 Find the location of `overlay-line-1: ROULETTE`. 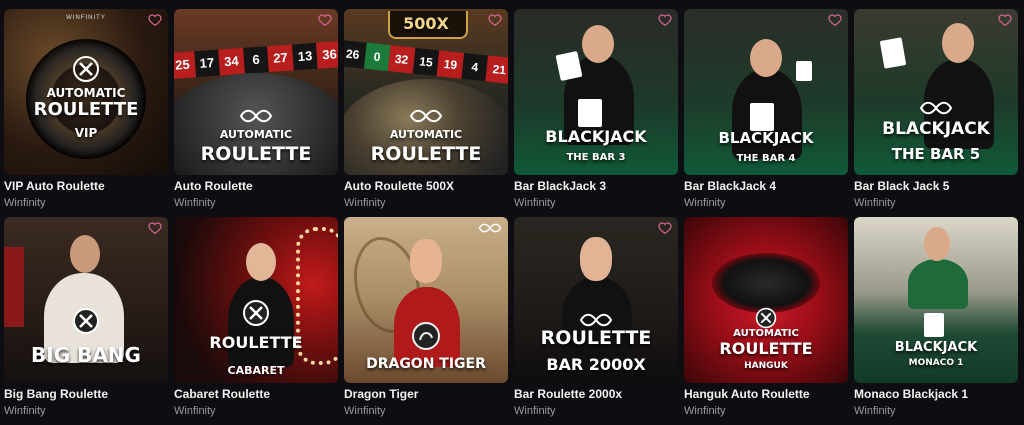

overlay-line-1: ROULETTE is located at coordinates (596, 338).